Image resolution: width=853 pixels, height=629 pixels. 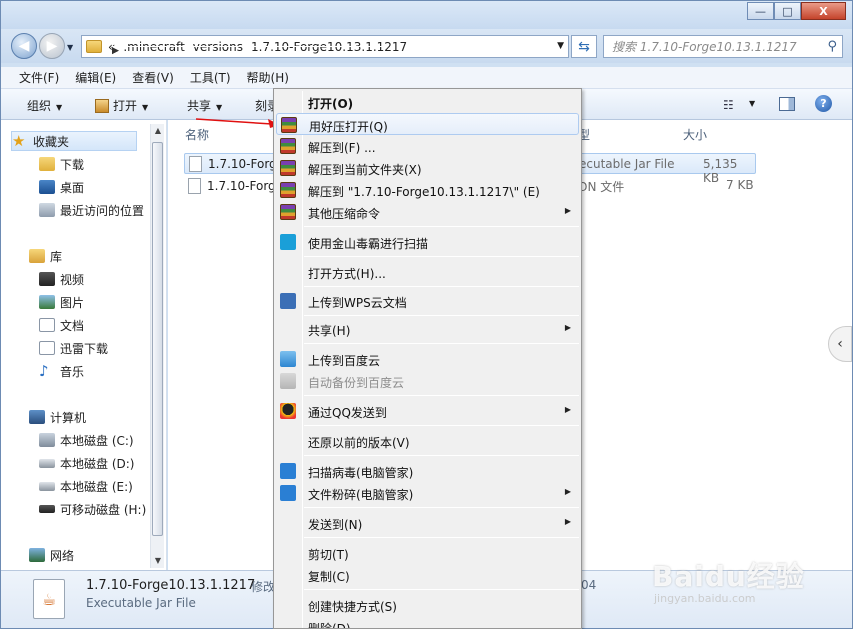 I want to click on menu-item-kingsoft-scan: 使用金山毒霸进行扫描, so click(x=427, y=242).